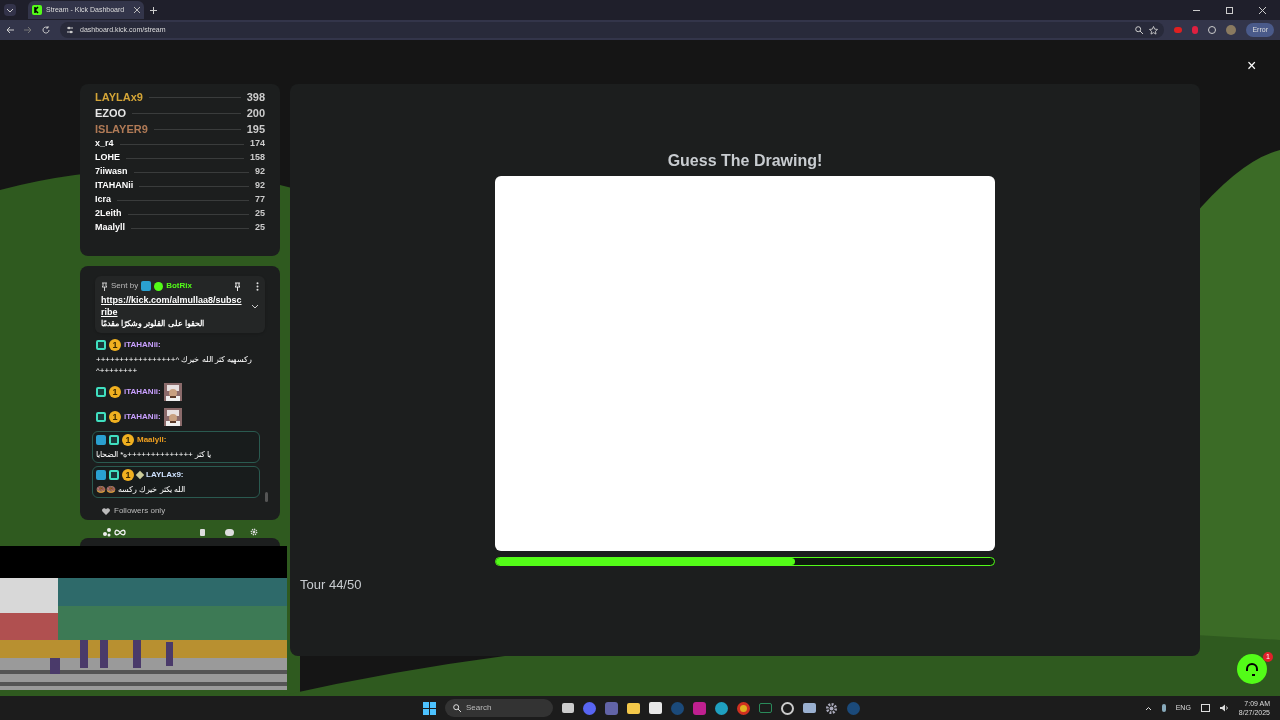 The width and height of the screenshot is (1280, 720). Describe the element at coordinates (111, 113) in the screenshot. I see `player-name: EZOO` at that location.